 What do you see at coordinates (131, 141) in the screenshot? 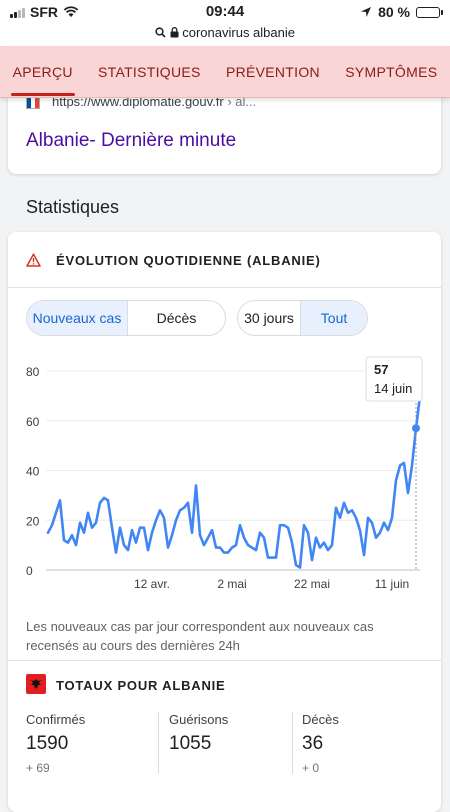
I see `result-title-link: Albanie- Dernière minute` at bounding box center [131, 141].